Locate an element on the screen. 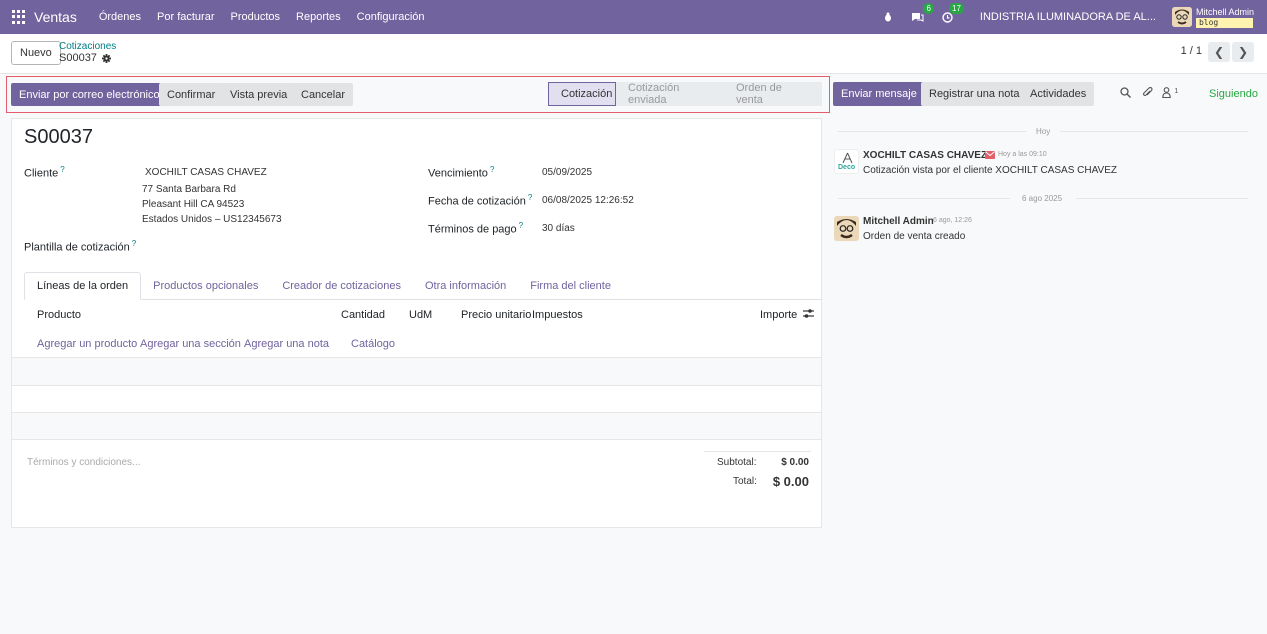 Image resolution: width=1267 pixels, height=634 pixels. message-author-avatar: Deco is located at coordinates (846, 161).